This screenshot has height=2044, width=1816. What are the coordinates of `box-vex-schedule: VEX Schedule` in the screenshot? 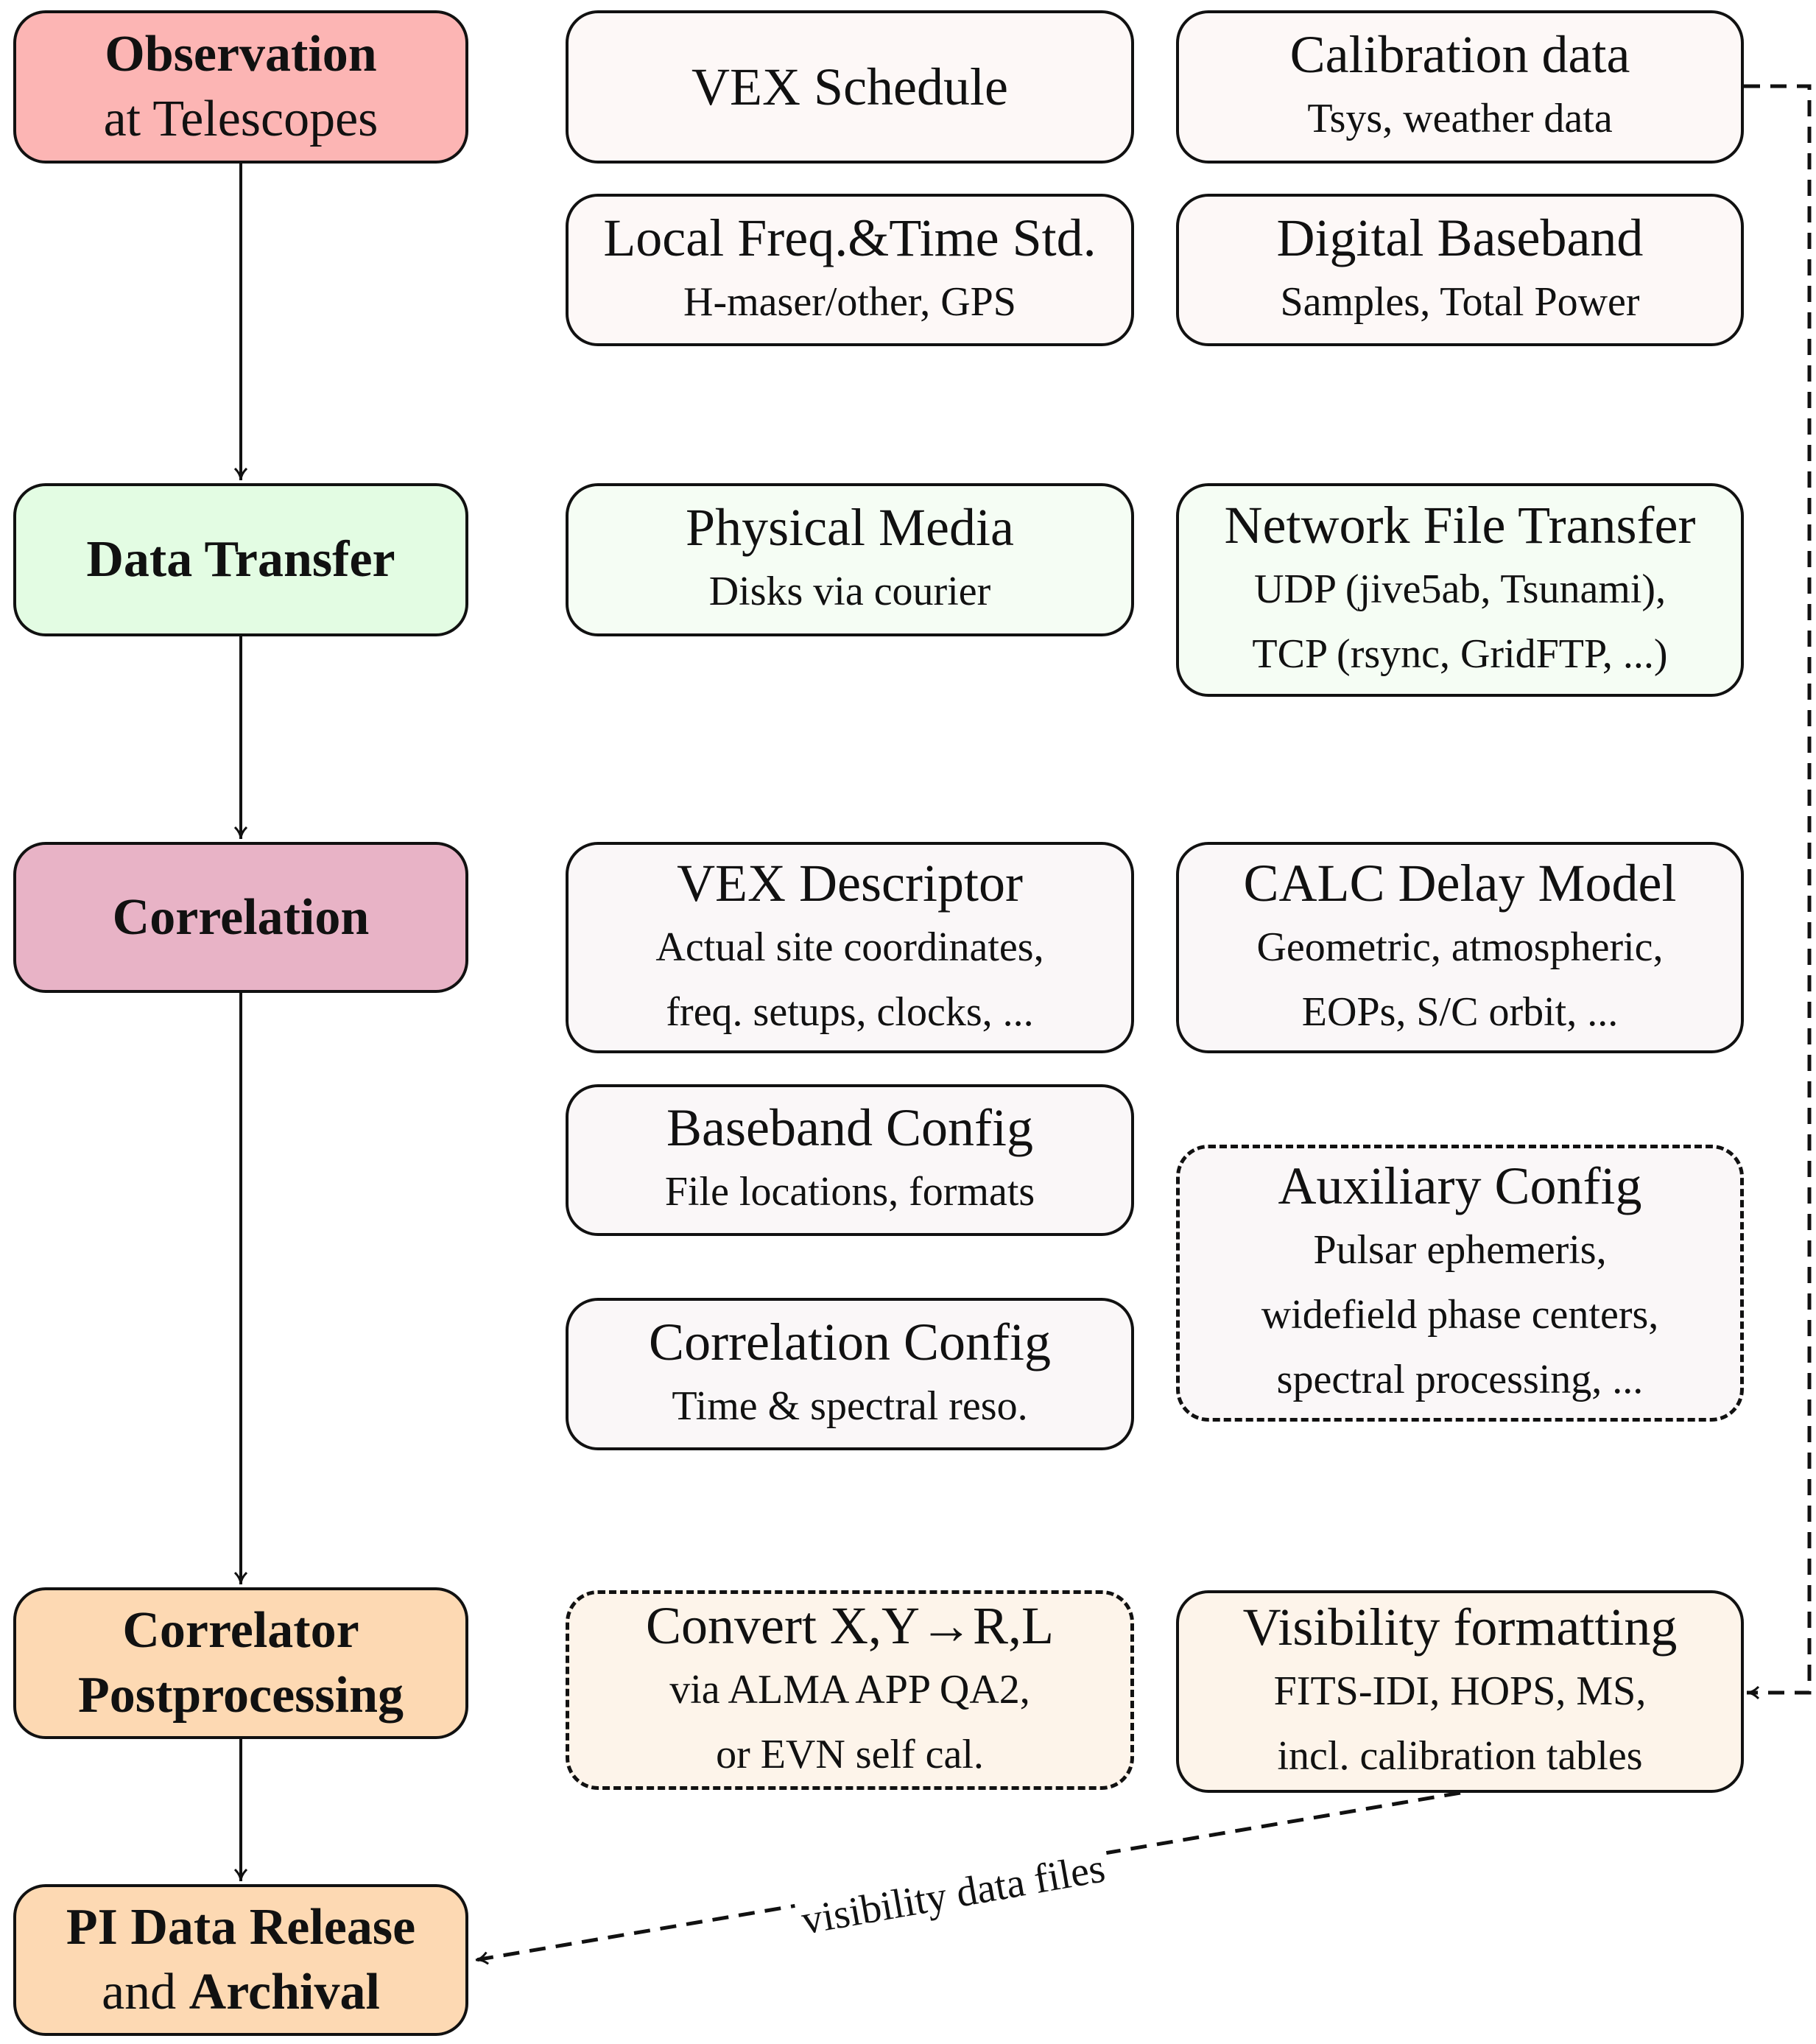 It's located at (850, 87).